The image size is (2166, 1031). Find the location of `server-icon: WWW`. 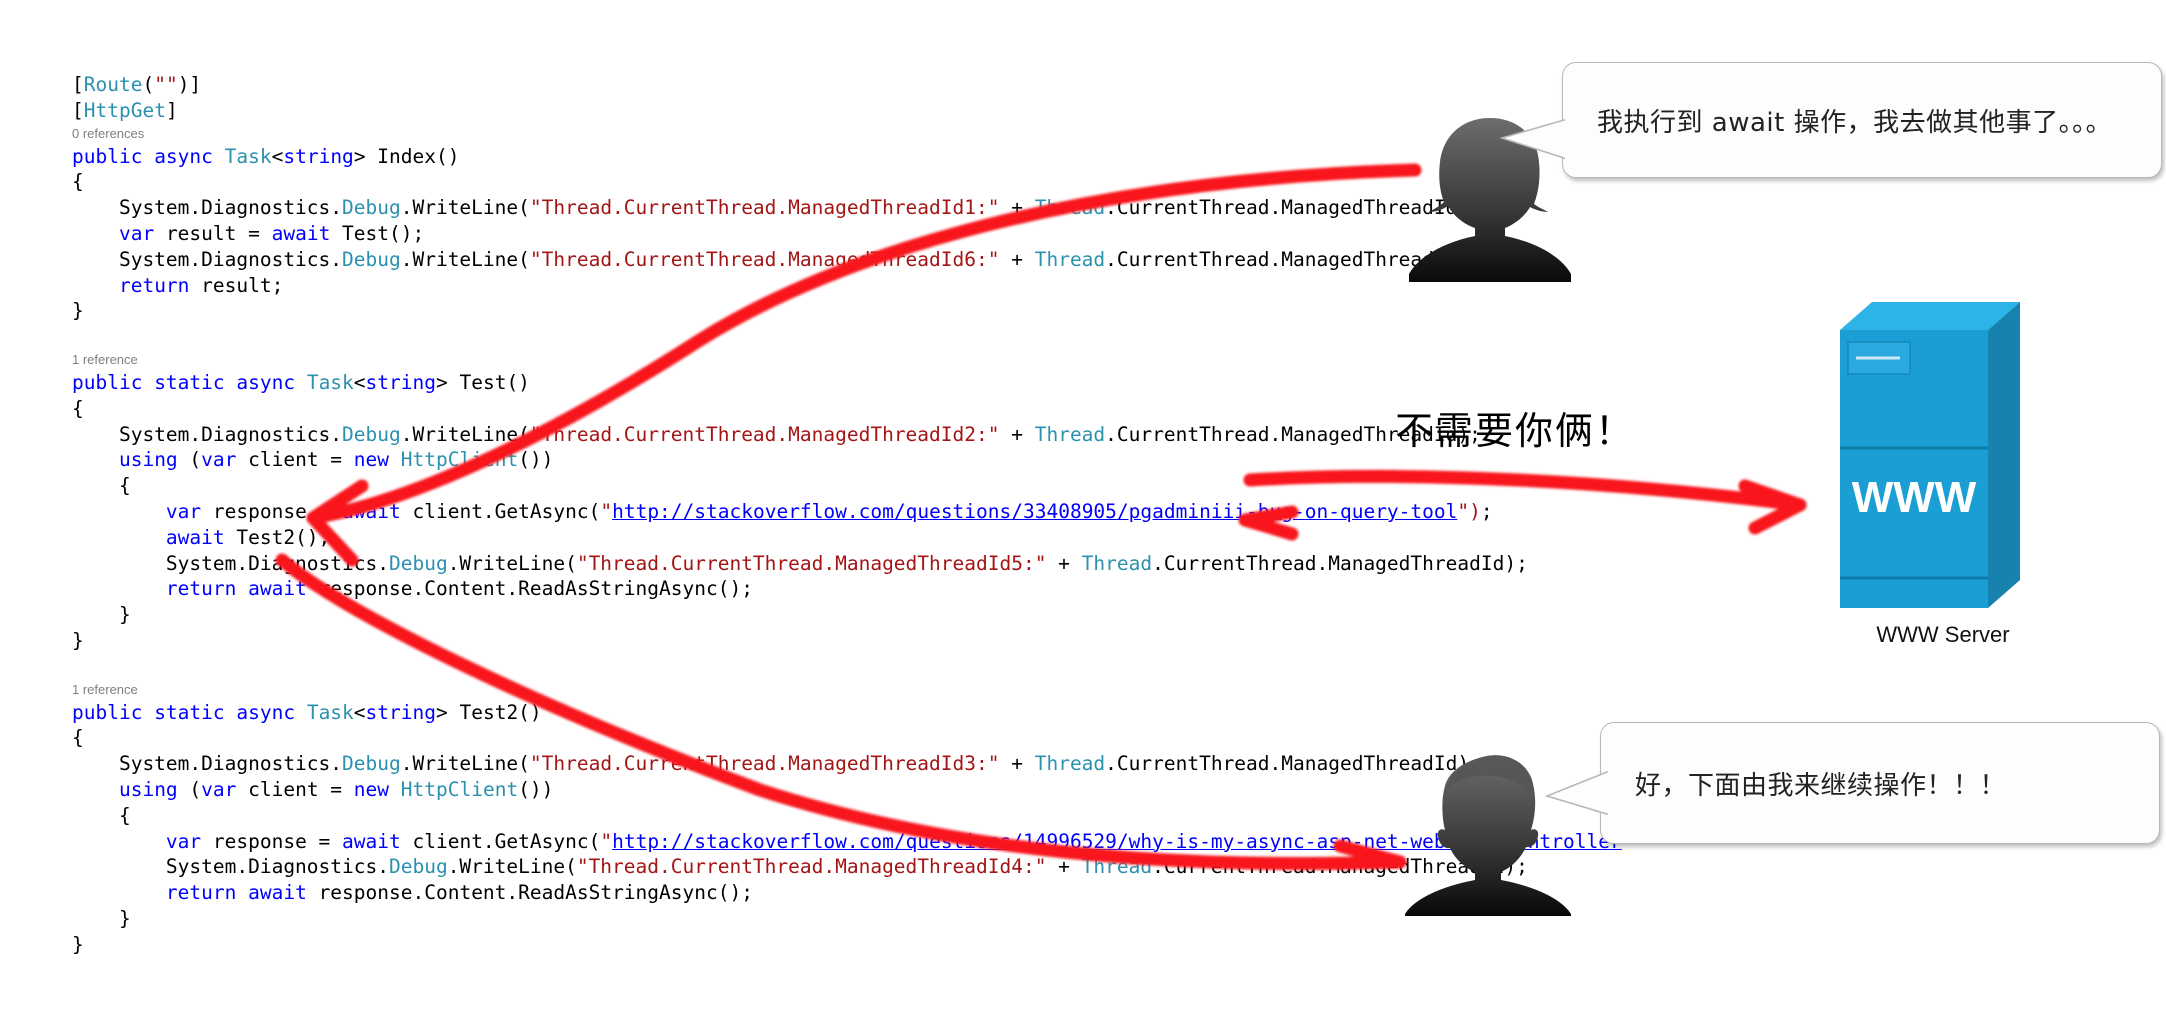

server-icon: WWW is located at coordinates (1930, 455).